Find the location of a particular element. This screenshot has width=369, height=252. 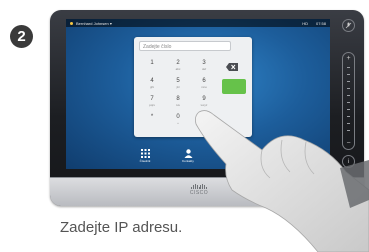

keypad-key: 3 def is located at coordinates (204, 65).